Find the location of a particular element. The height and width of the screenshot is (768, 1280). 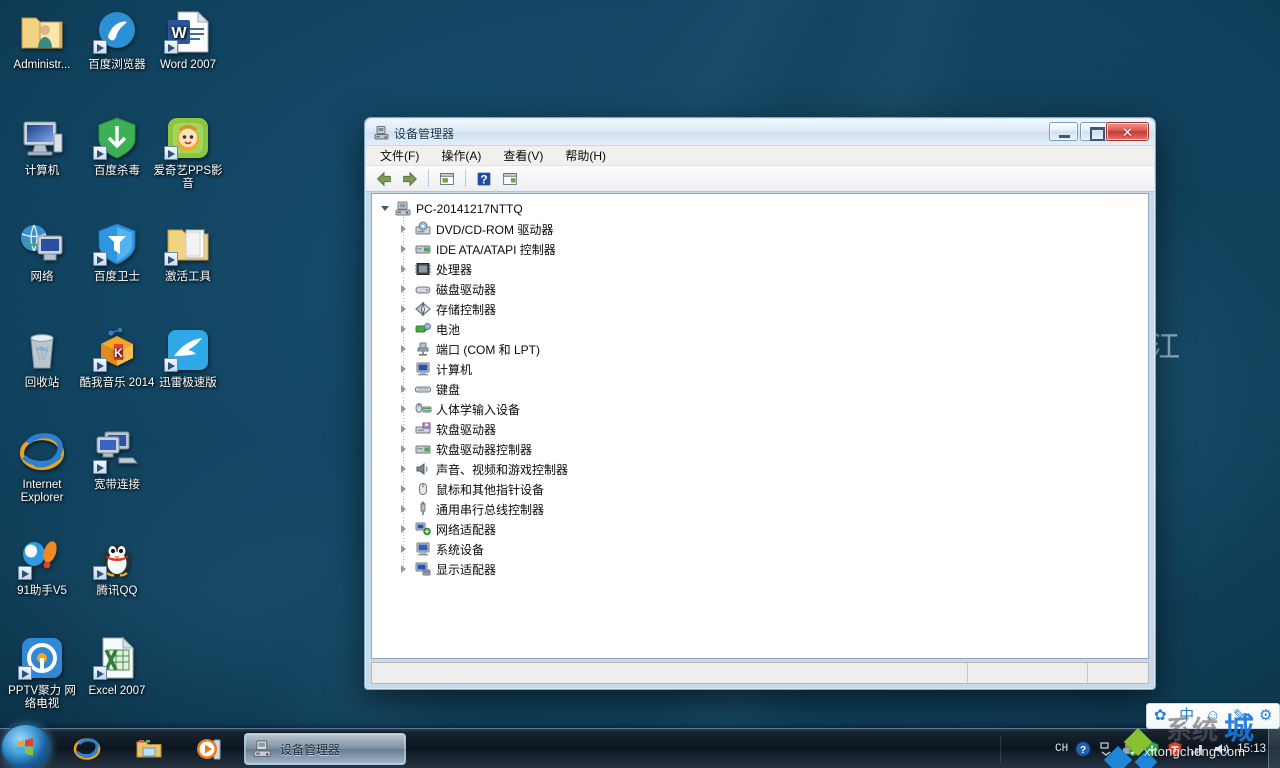

shortcut-overlay-icon is located at coordinates (100, 47).